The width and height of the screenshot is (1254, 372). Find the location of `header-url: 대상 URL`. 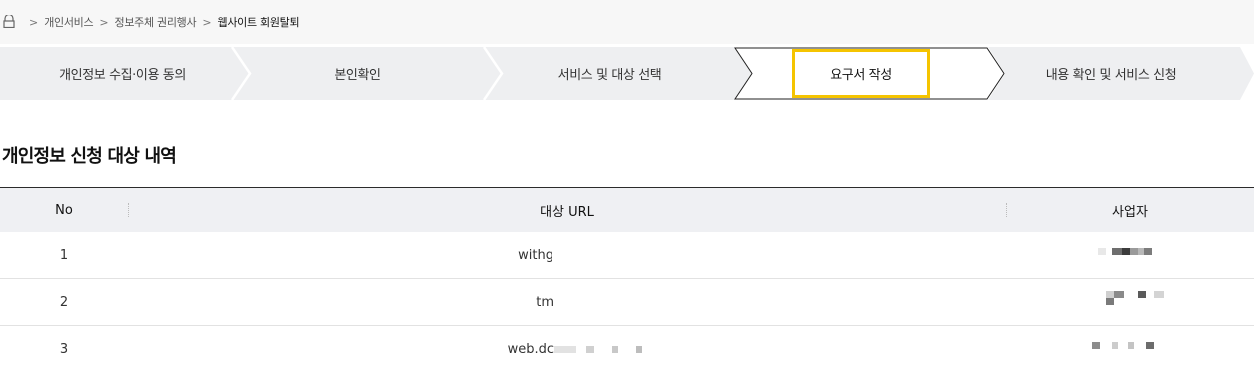

header-url: 대상 URL is located at coordinates (567, 212).